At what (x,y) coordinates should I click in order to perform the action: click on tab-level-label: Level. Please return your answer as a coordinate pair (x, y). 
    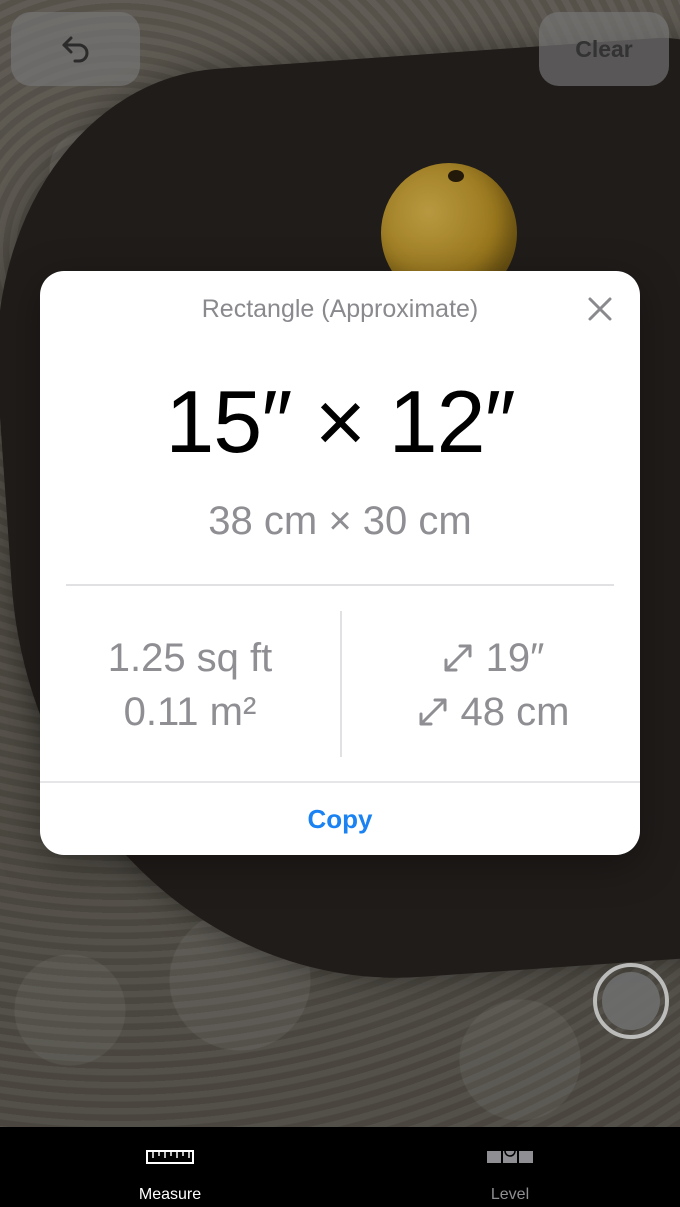
    Looking at the image, I should click on (510, 1194).